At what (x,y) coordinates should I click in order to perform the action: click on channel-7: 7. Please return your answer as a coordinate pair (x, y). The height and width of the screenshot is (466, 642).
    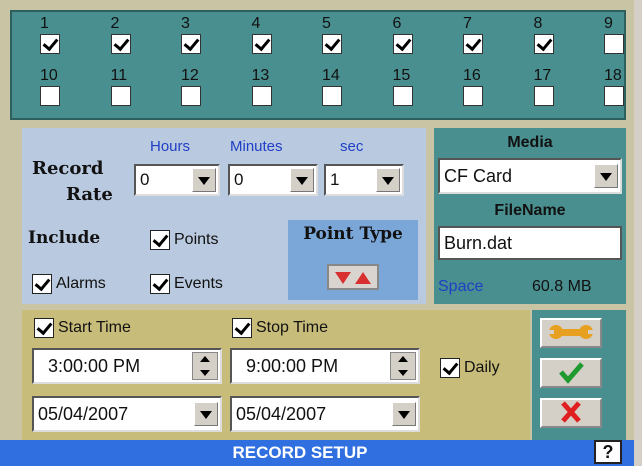
    Looking at the image, I should click on (476, 39).